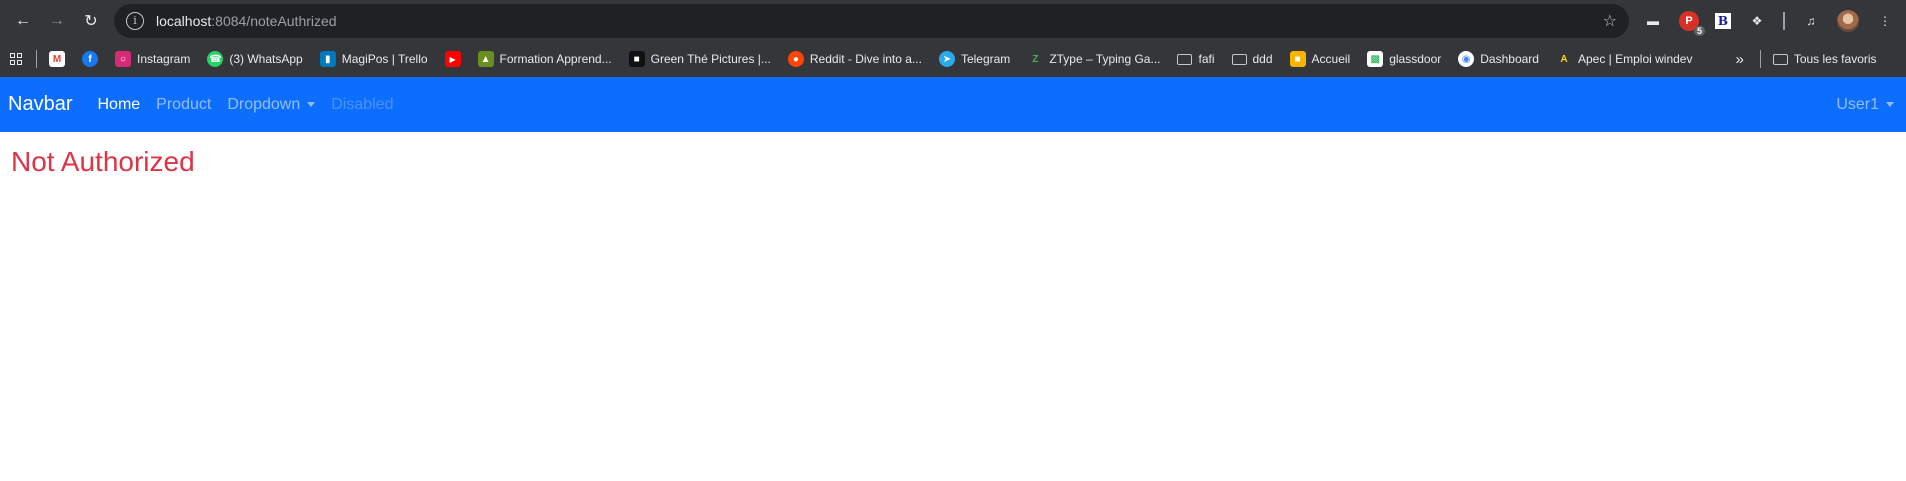 The height and width of the screenshot is (481, 1906). I want to click on extension-dark-icon: ▬, so click(1653, 21).